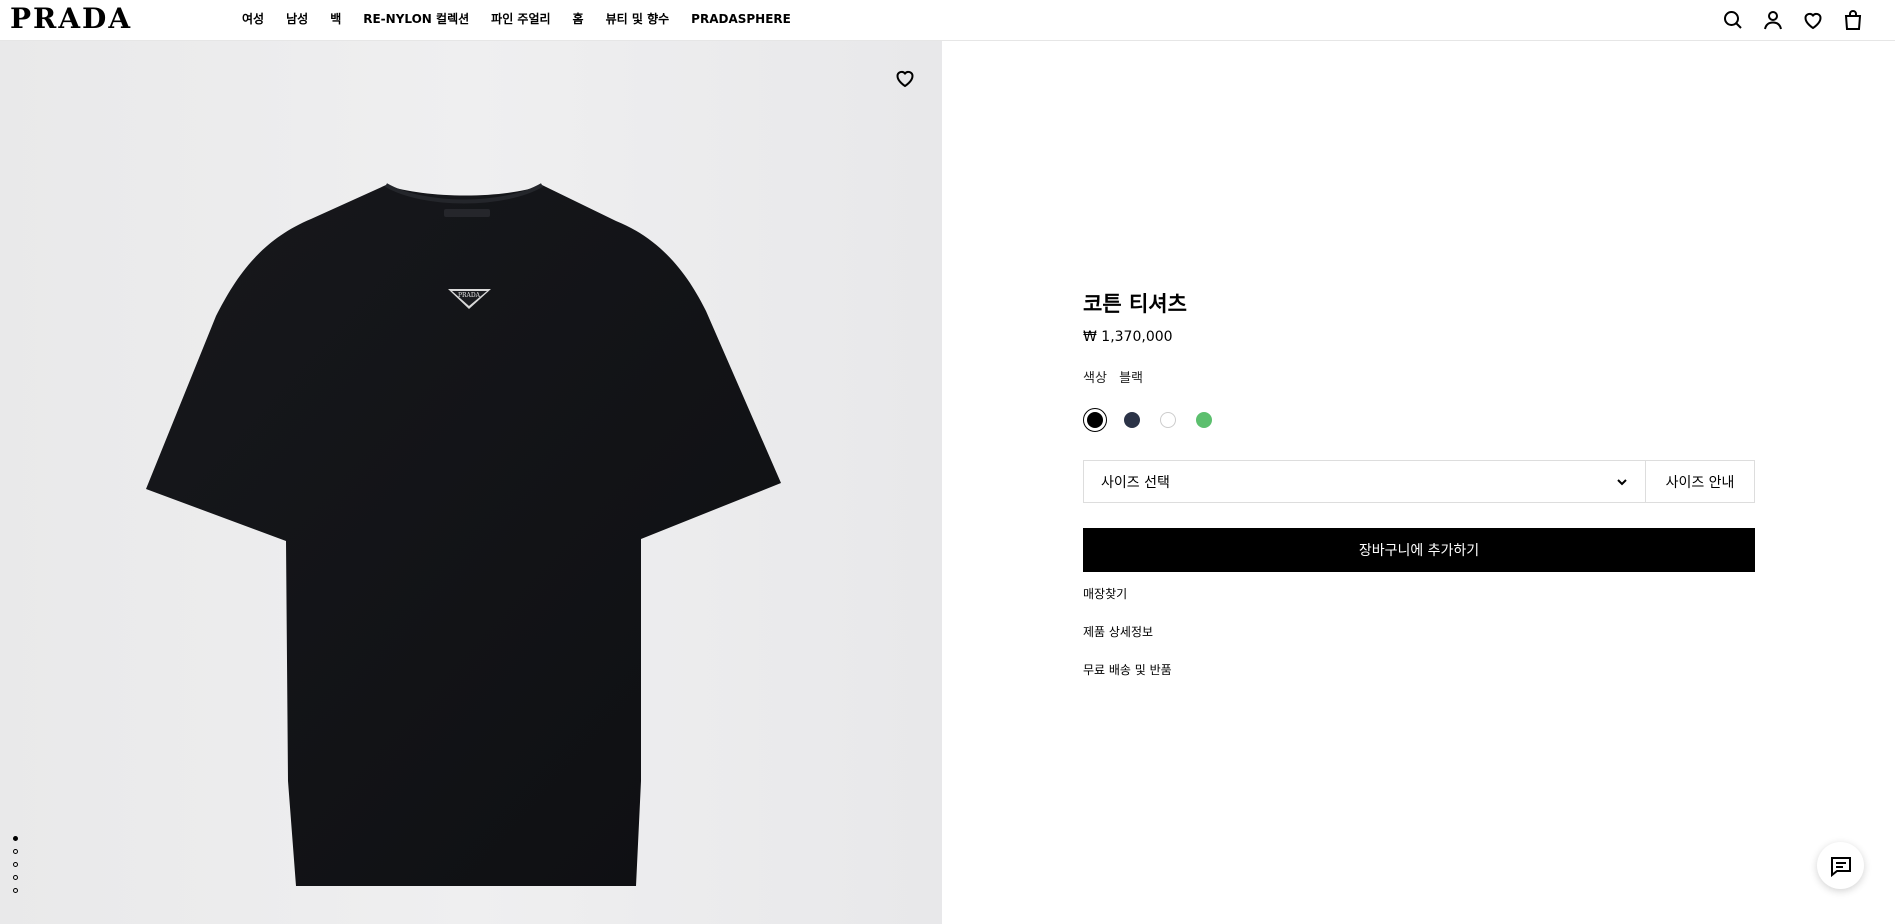  I want to click on nav-item-fine-jewelry: 파인 주얼리, so click(520, 19).